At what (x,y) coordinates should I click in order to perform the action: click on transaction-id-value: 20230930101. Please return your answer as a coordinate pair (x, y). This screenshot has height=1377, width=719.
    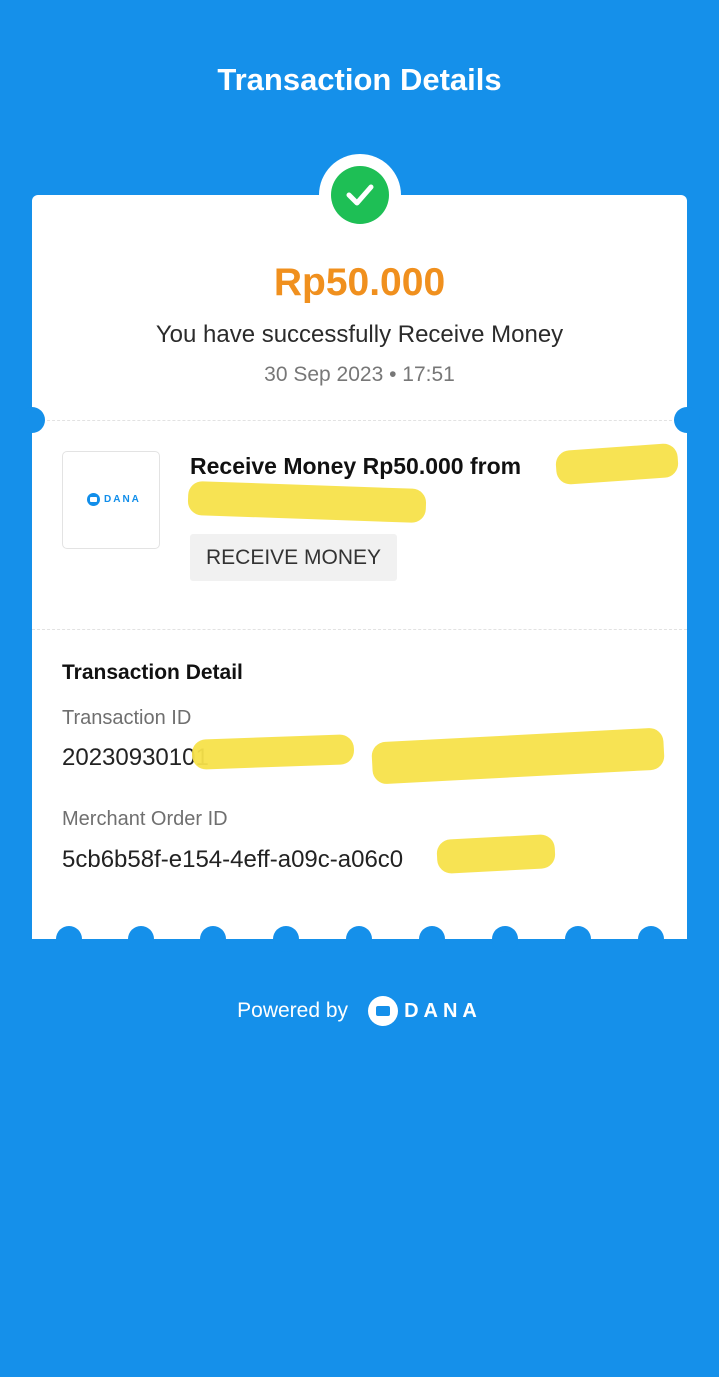
    Looking at the image, I should click on (135, 757).